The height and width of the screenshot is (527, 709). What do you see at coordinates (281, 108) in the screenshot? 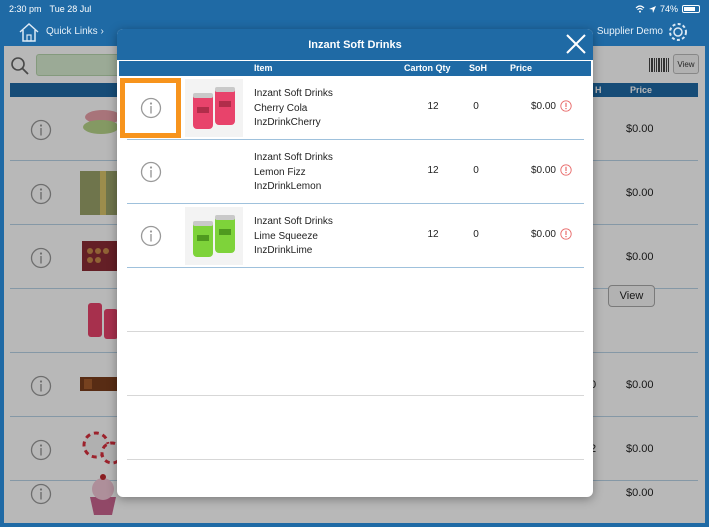
I see `item-variant: Cherry Cola` at bounding box center [281, 108].